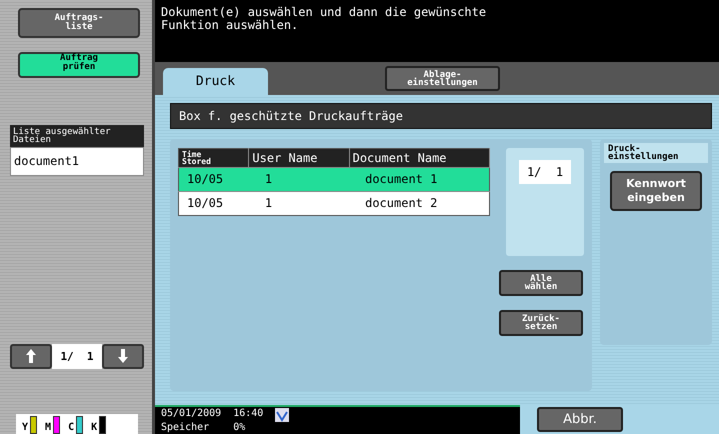 This screenshot has width=719, height=434. I want to click on memory-label: Speicher, so click(185, 427).